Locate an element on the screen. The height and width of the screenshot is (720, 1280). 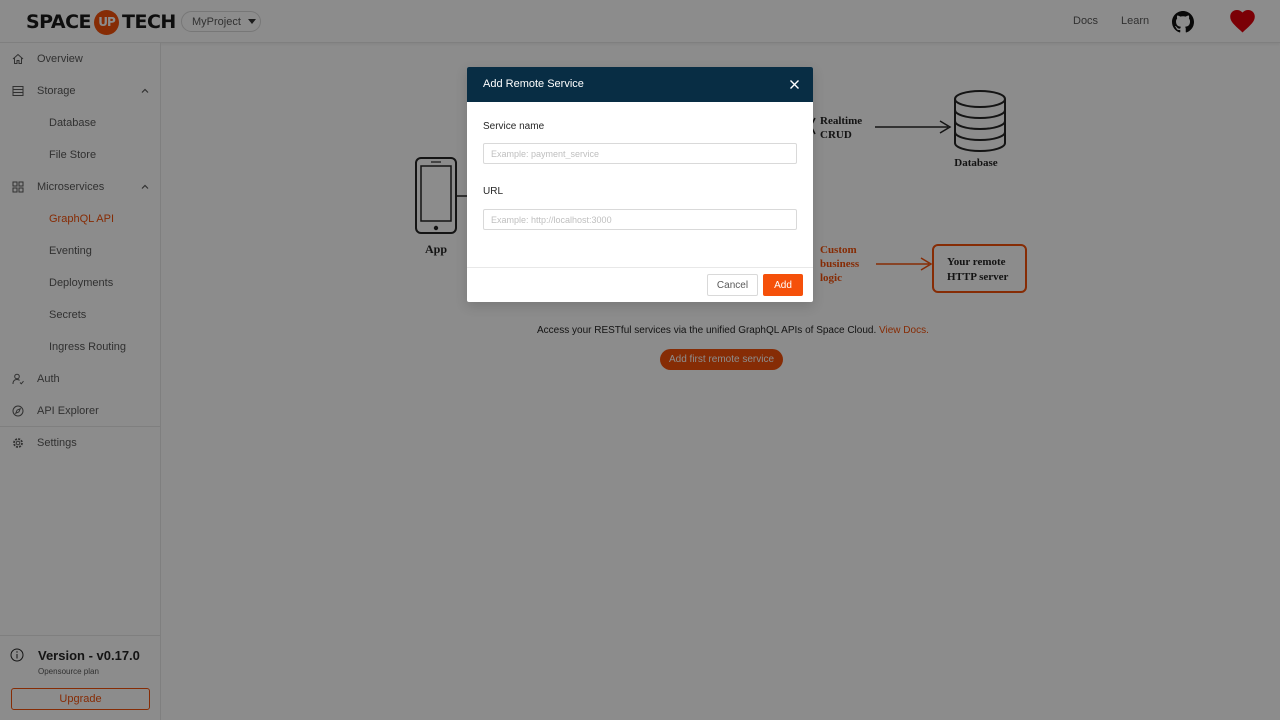
modal-footer-divider is located at coordinates (640, 267).